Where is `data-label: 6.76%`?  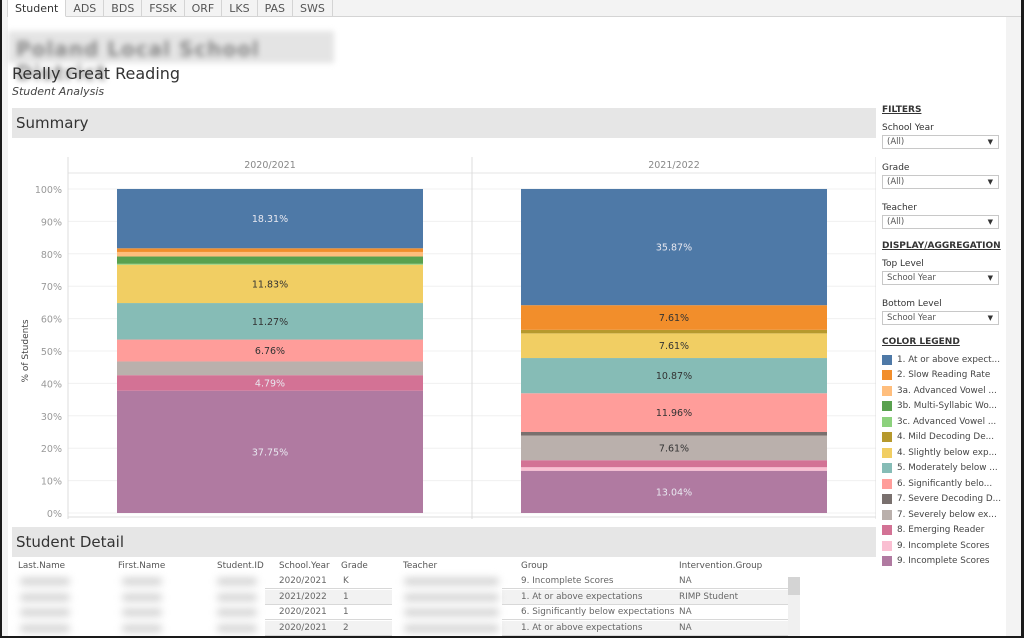
data-label: 6.76% is located at coordinates (270, 351).